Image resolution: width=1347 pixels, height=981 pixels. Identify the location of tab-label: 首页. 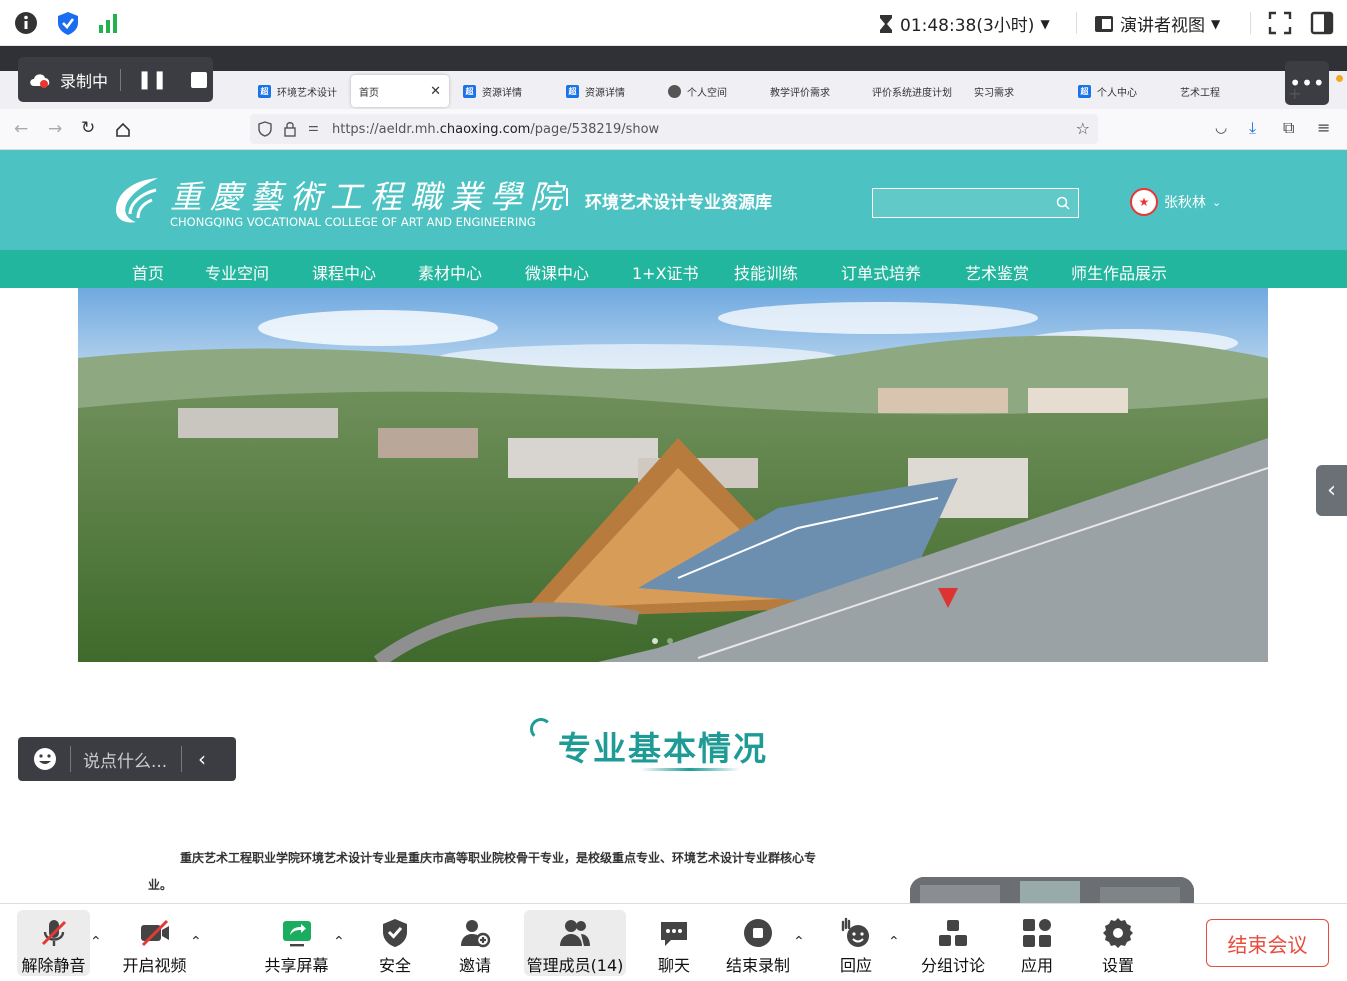
(369, 93).